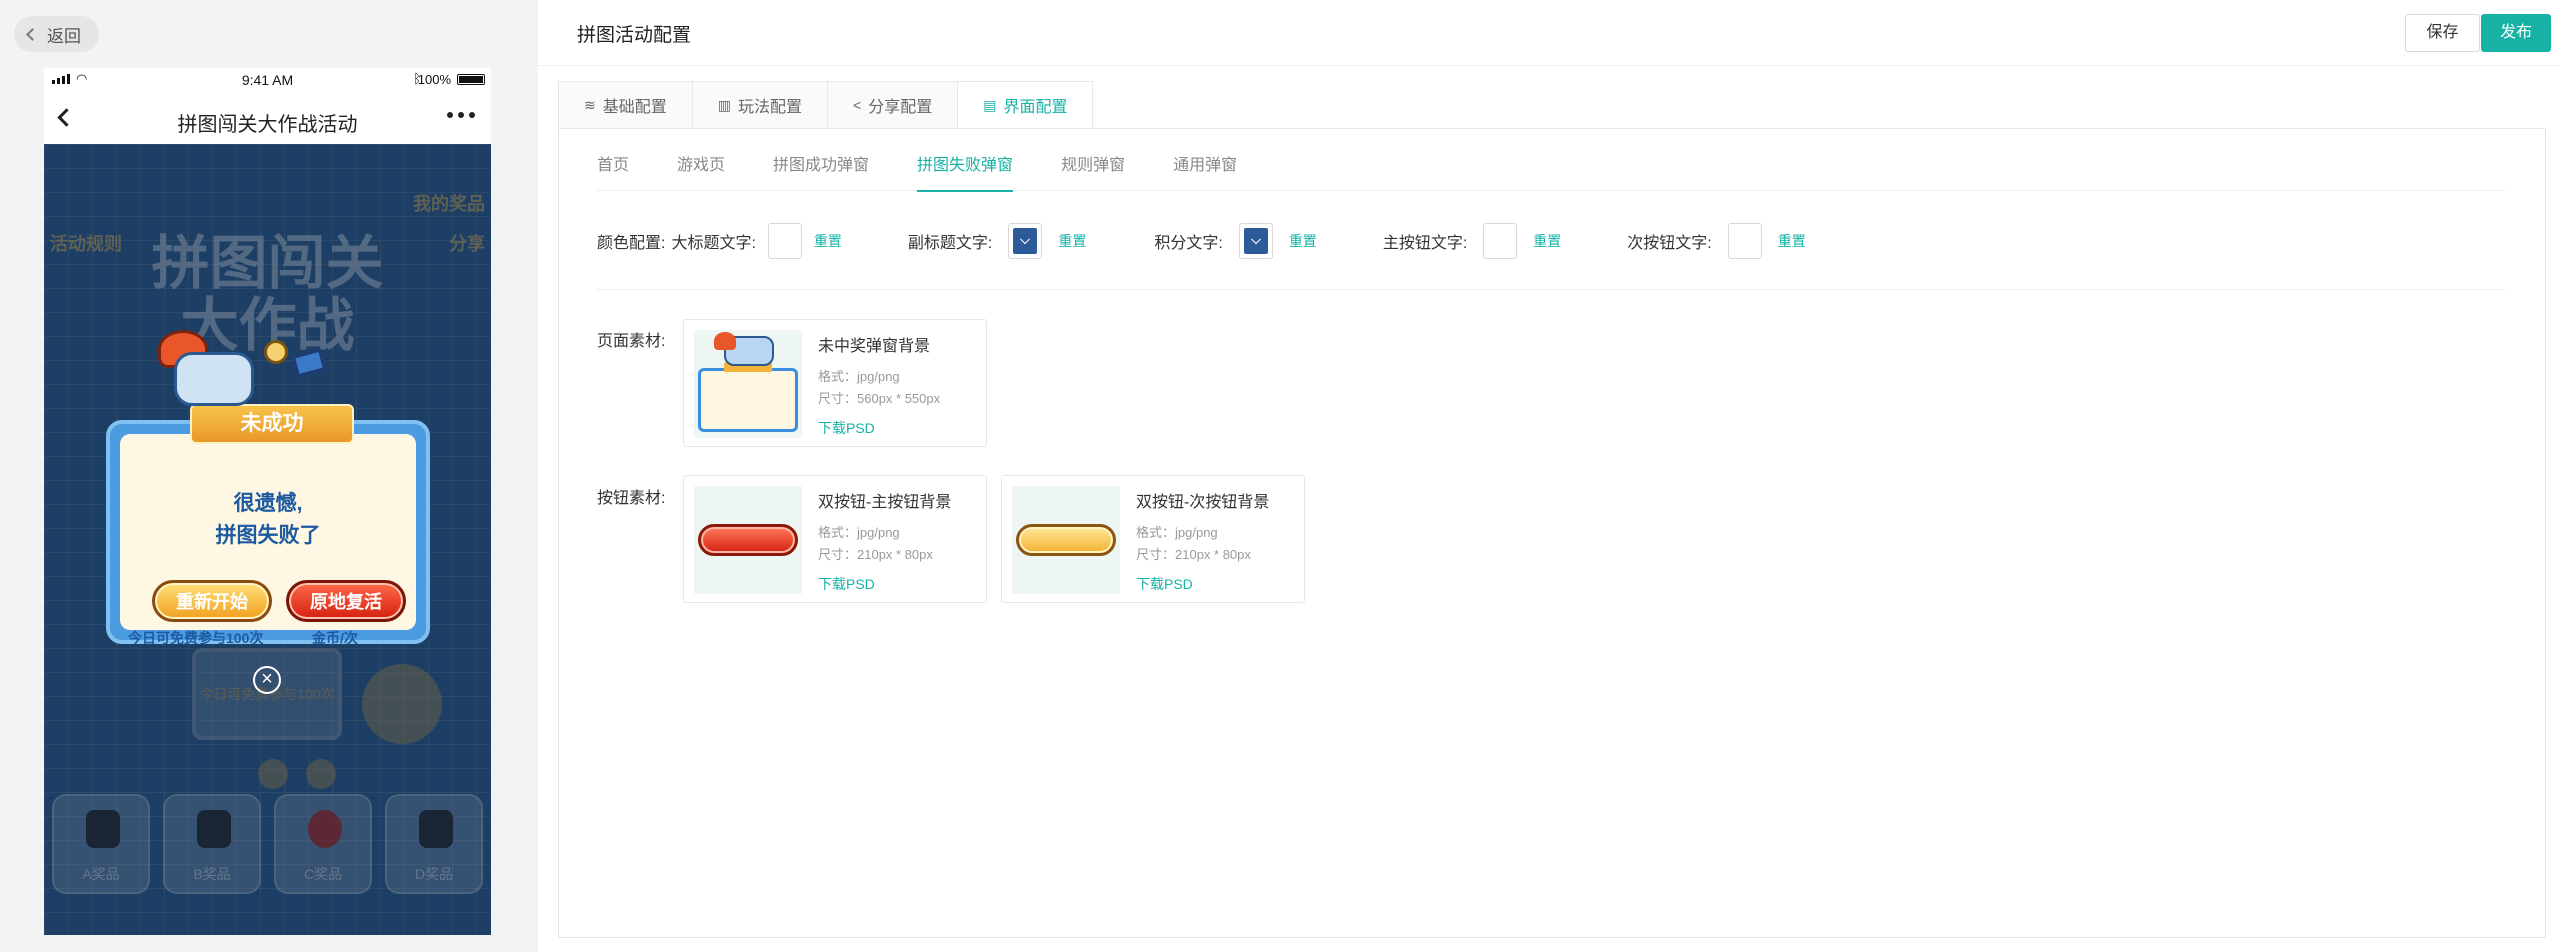 The height and width of the screenshot is (952, 2560). I want to click on asset-name: 未中奖弹窗背景, so click(874, 346).